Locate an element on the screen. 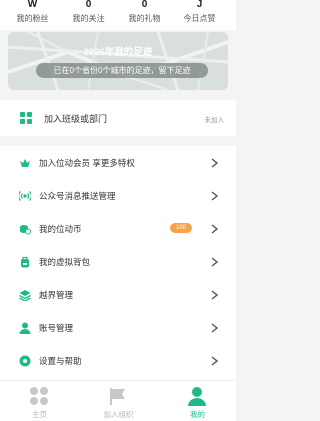 This screenshot has width=320, height=421. layers-icon is located at coordinates (25, 295).